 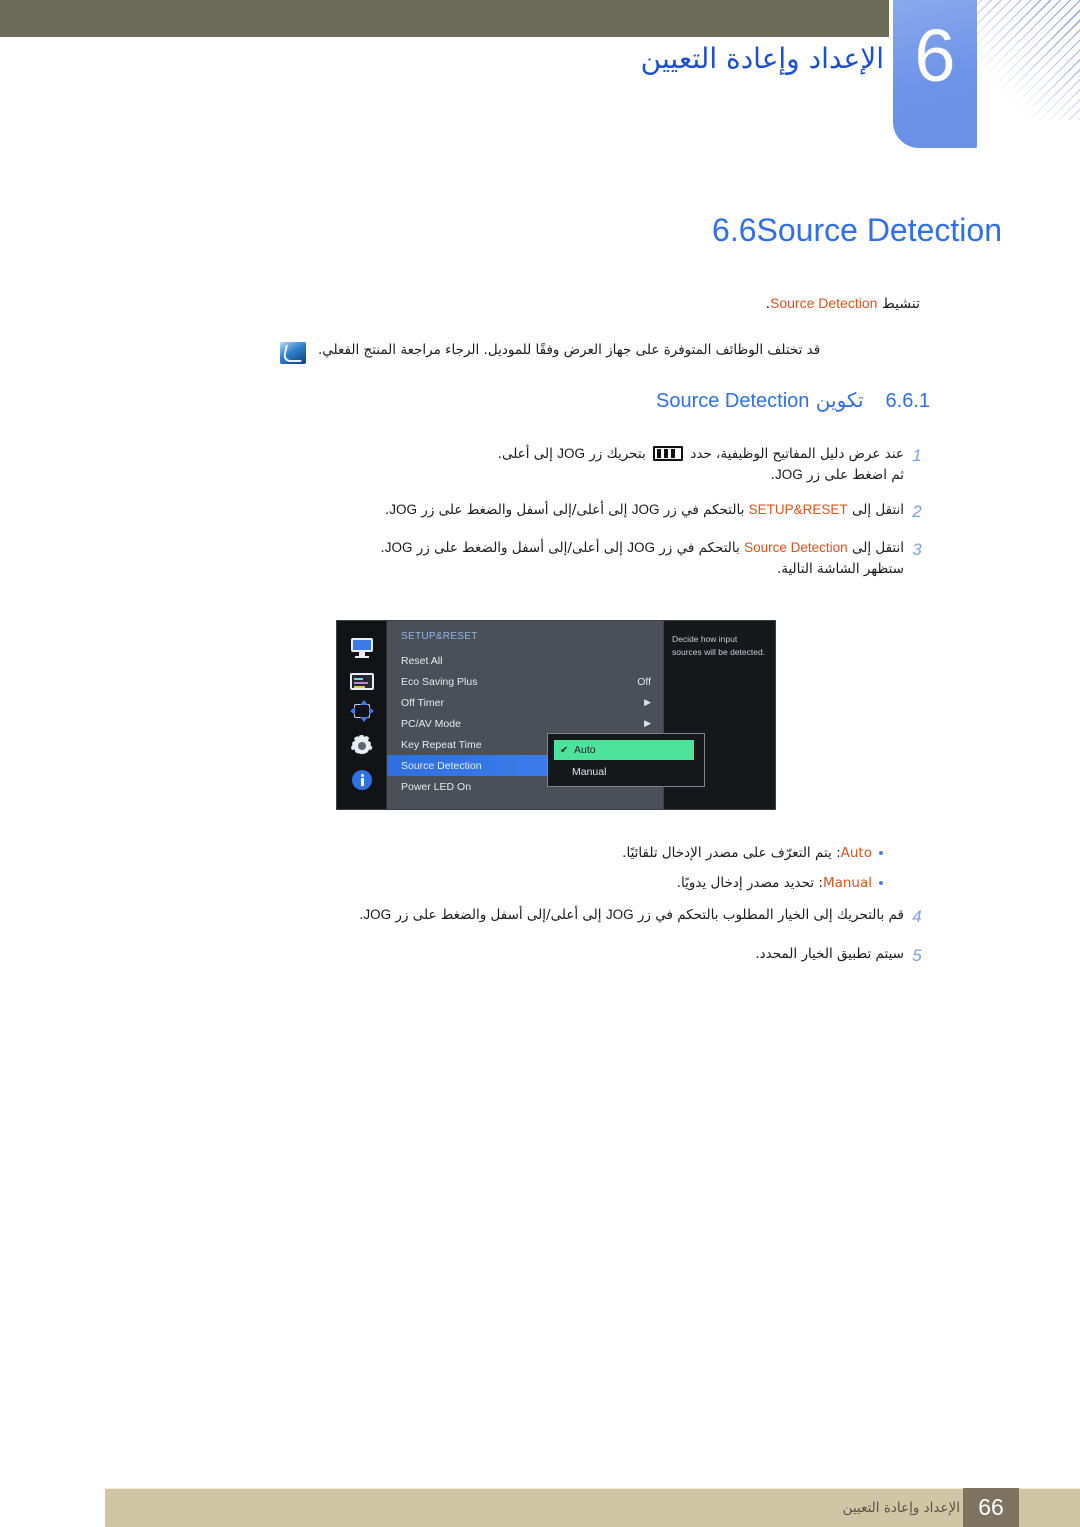 What do you see at coordinates (668, 453) in the screenshot?
I see `function-key-guide-icon` at bounding box center [668, 453].